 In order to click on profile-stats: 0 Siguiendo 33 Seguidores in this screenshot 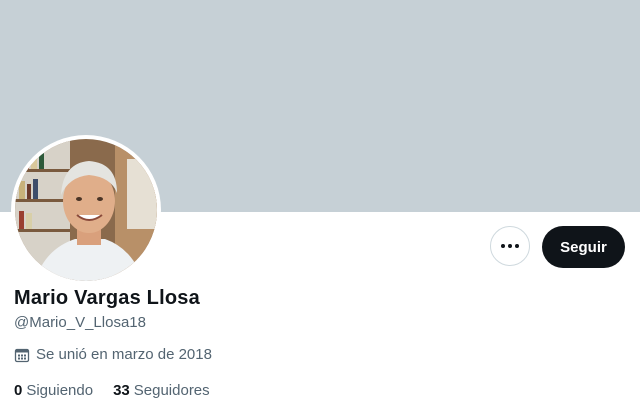, I will do `click(122, 390)`.